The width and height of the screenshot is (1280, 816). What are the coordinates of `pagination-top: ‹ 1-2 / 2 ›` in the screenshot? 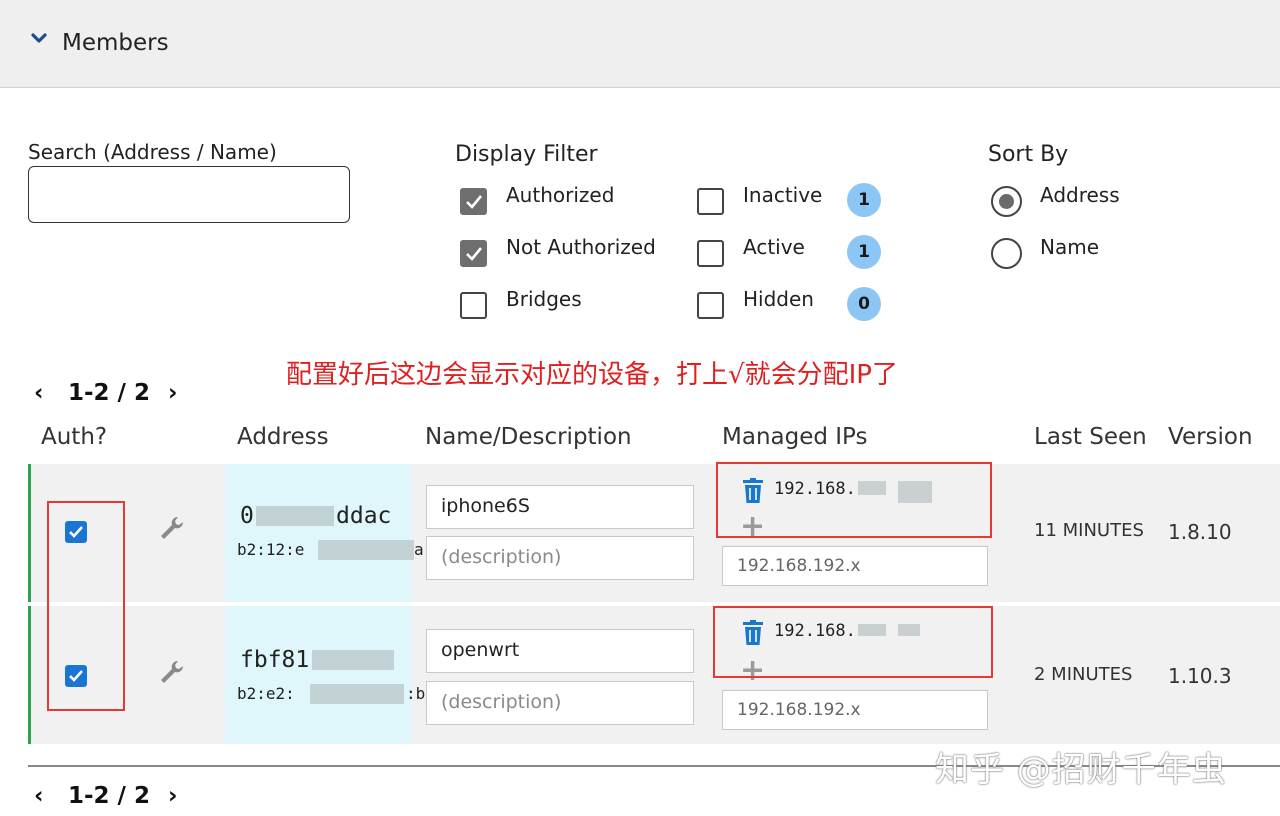 It's located at (114, 395).